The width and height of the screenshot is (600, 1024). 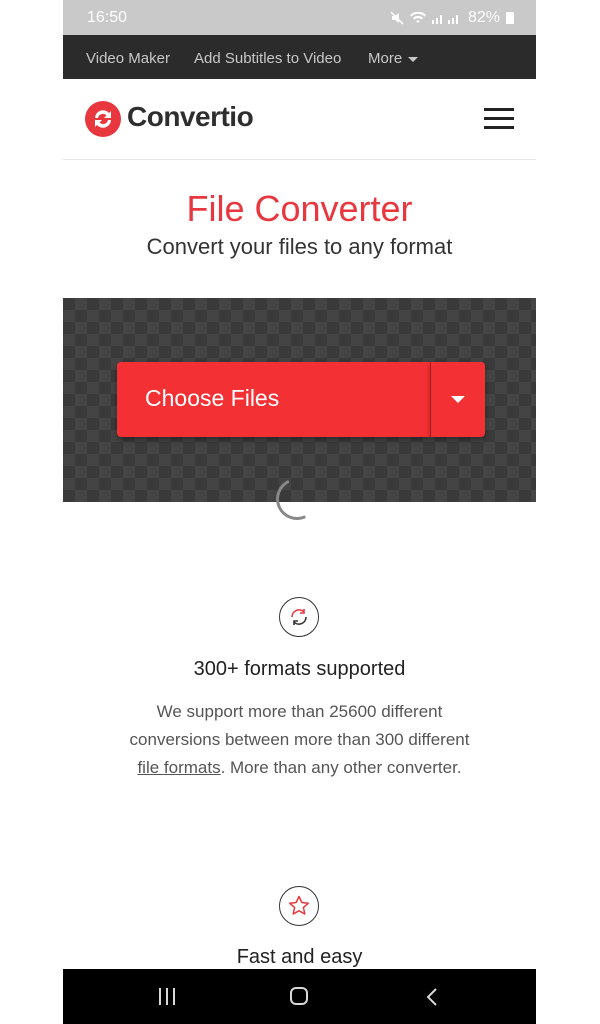 I want to click on status-icons: 82%, so click(x=452, y=18).